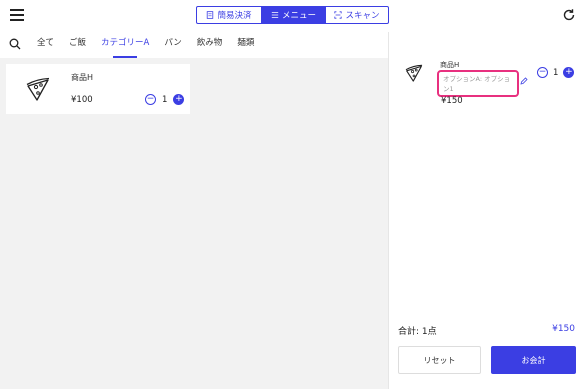 The image size is (586, 389). I want to click on pencil-icon, so click(524, 81).